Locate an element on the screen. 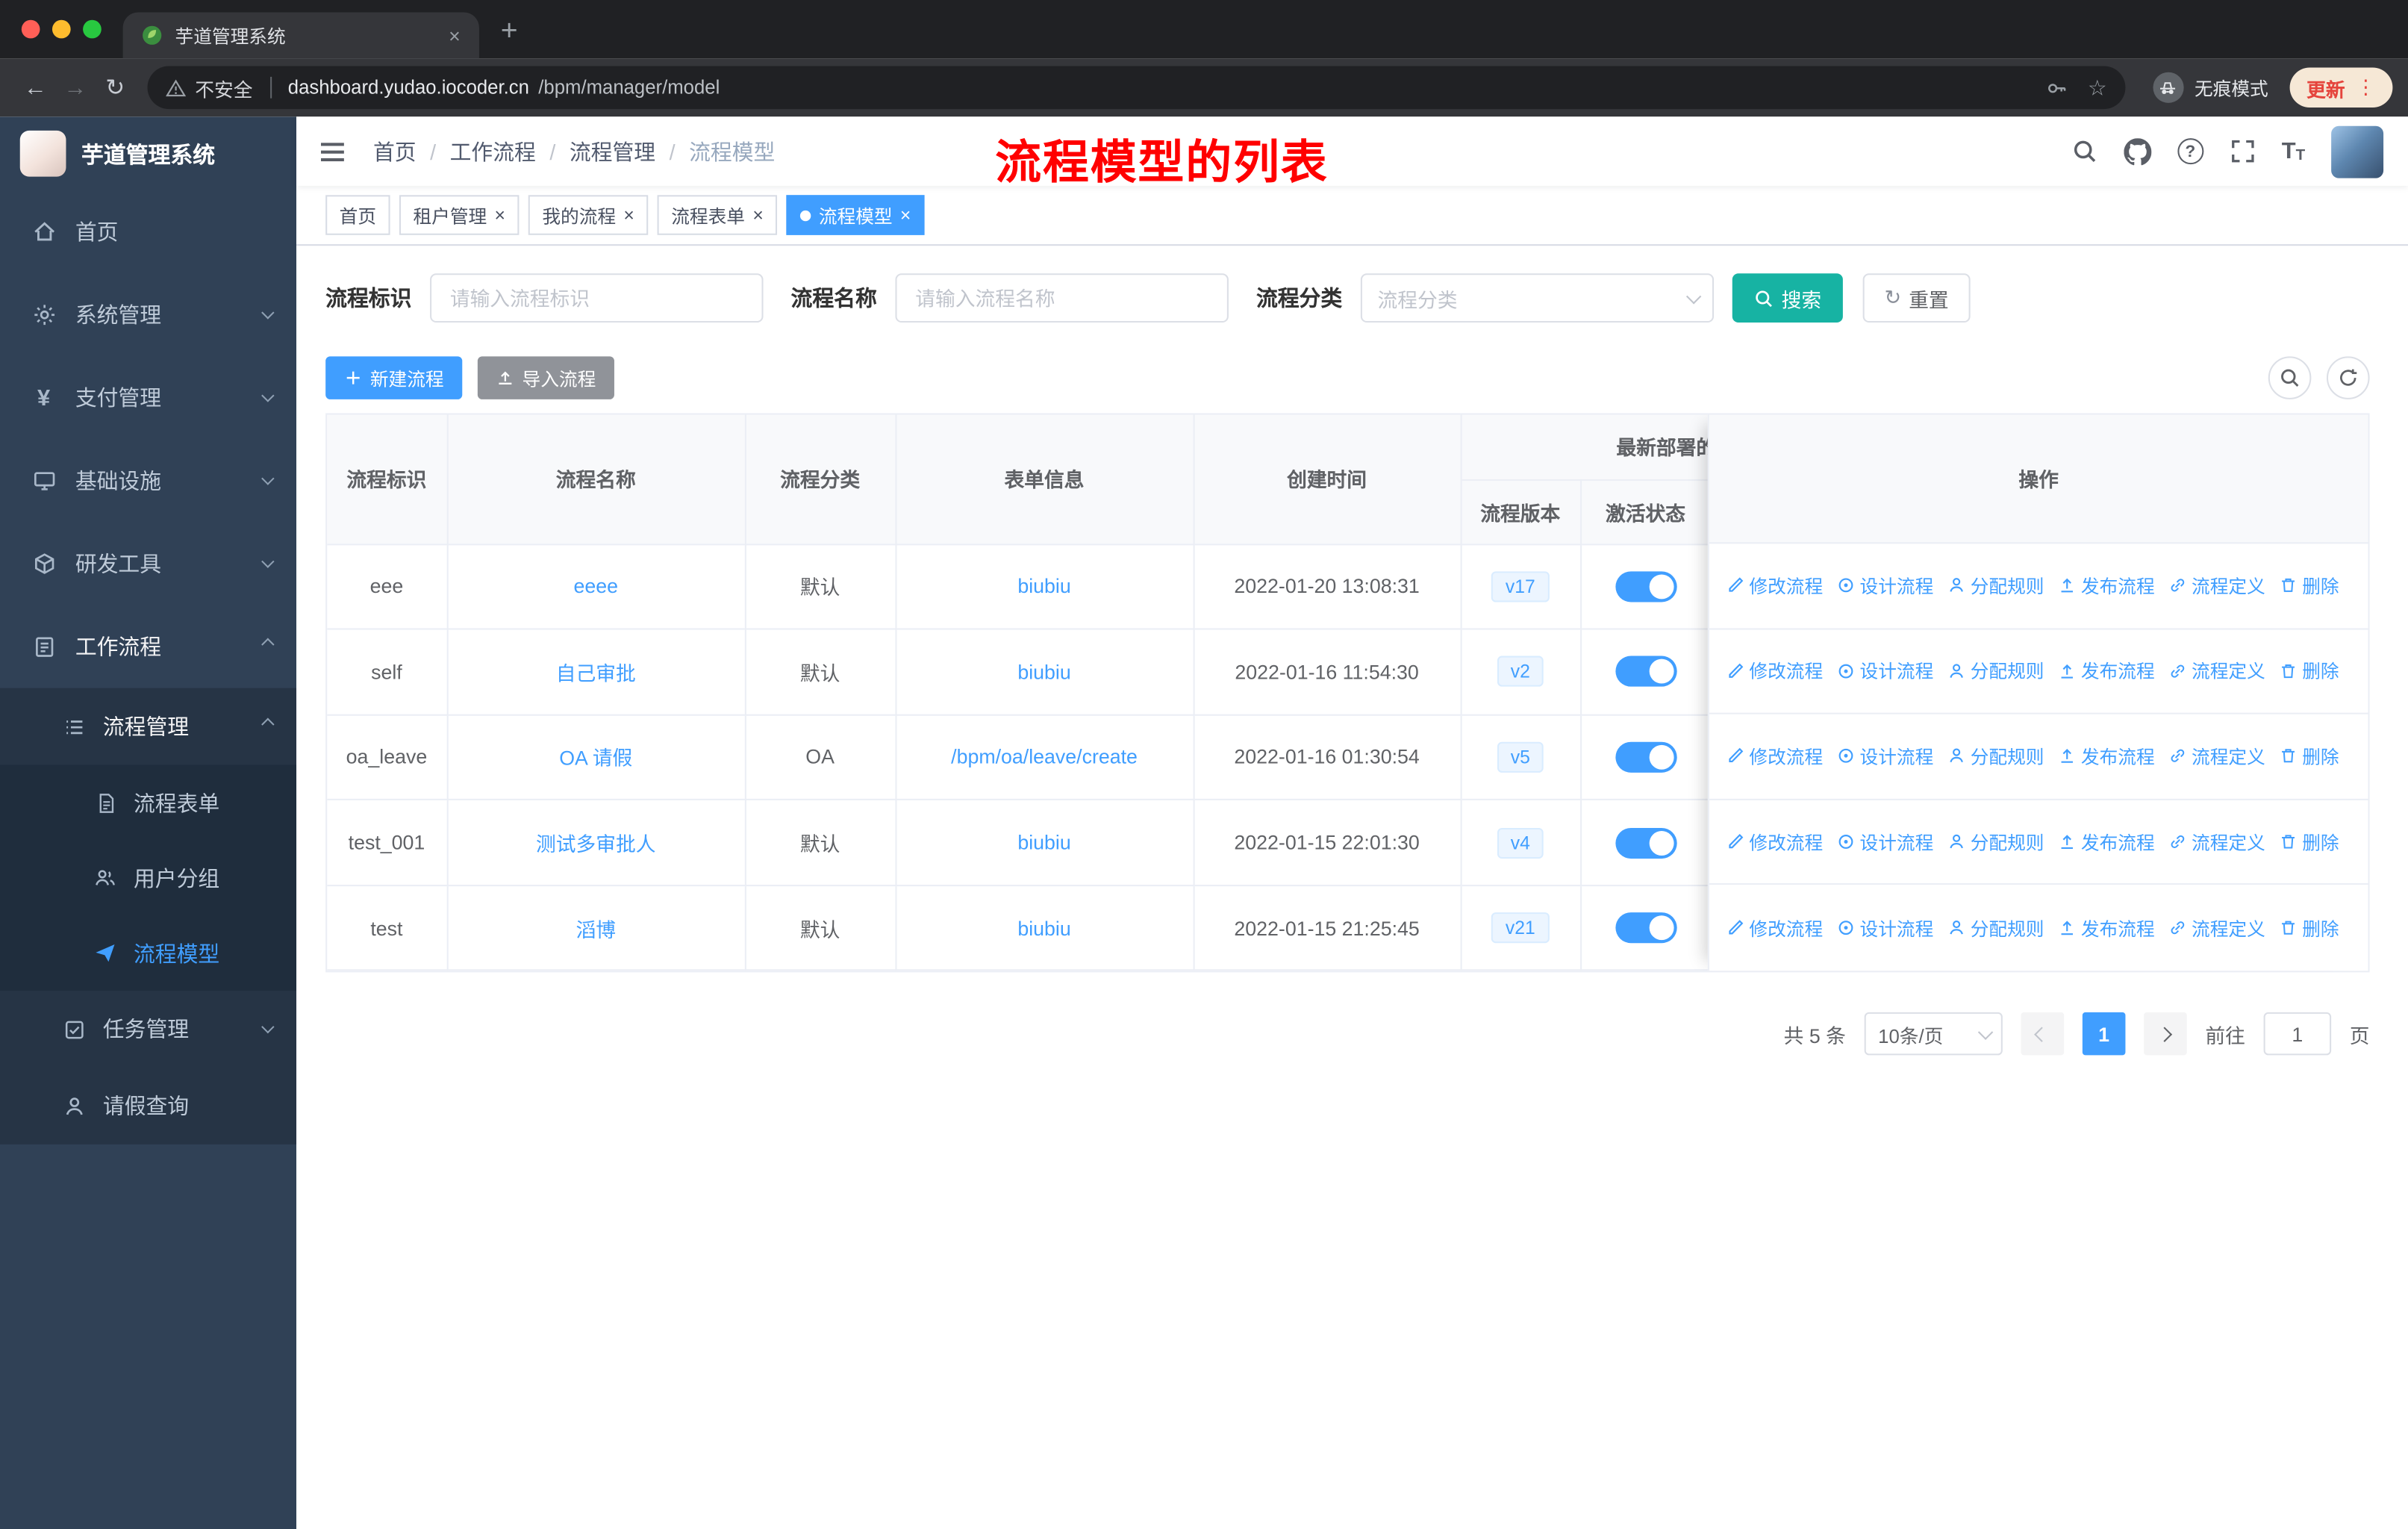 The height and width of the screenshot is (1529, 2408). minimize-window-button is located at coordinates (61, 29).